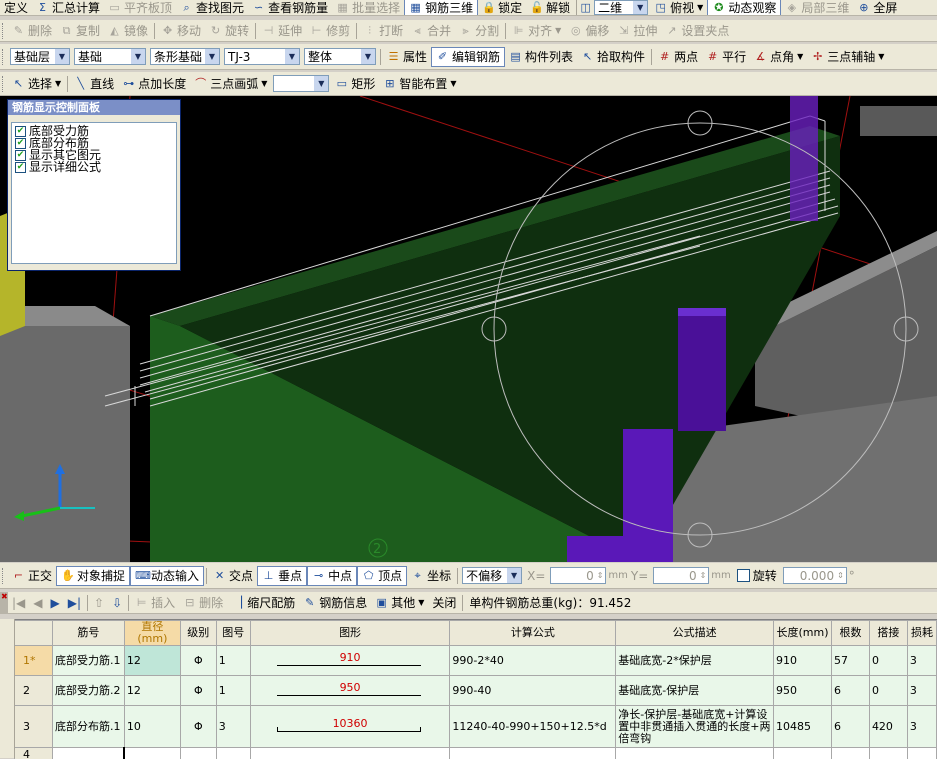 This screenshot has width=937, height=759. I want to click on header-description: 公式描述, so click(695, 633).